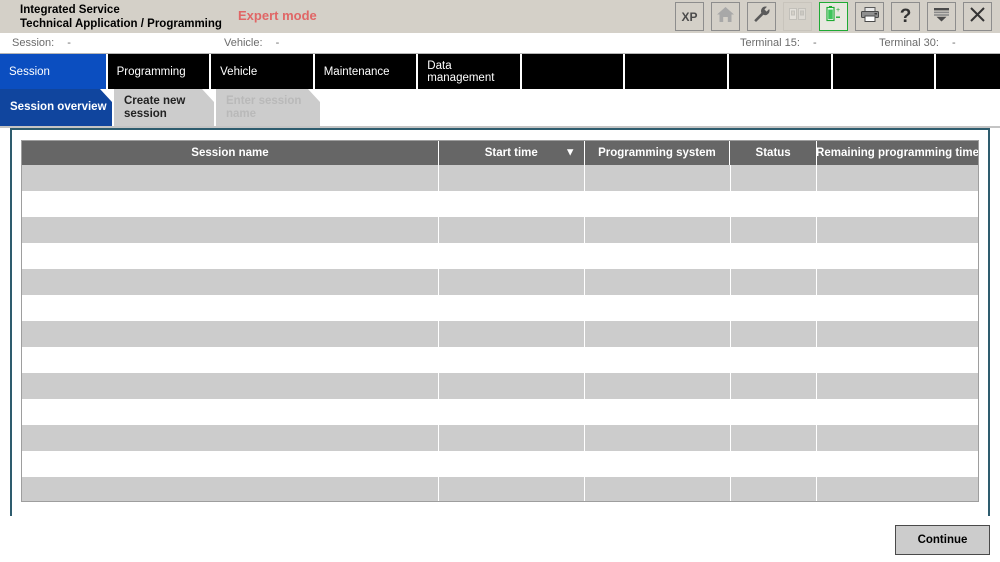 The width and height of the screenshot is (1000, 562). What do you see at coordinates (500, 539) in the screenshot?
I see `footer-bar: Continue` at bounding box center [500, 539].